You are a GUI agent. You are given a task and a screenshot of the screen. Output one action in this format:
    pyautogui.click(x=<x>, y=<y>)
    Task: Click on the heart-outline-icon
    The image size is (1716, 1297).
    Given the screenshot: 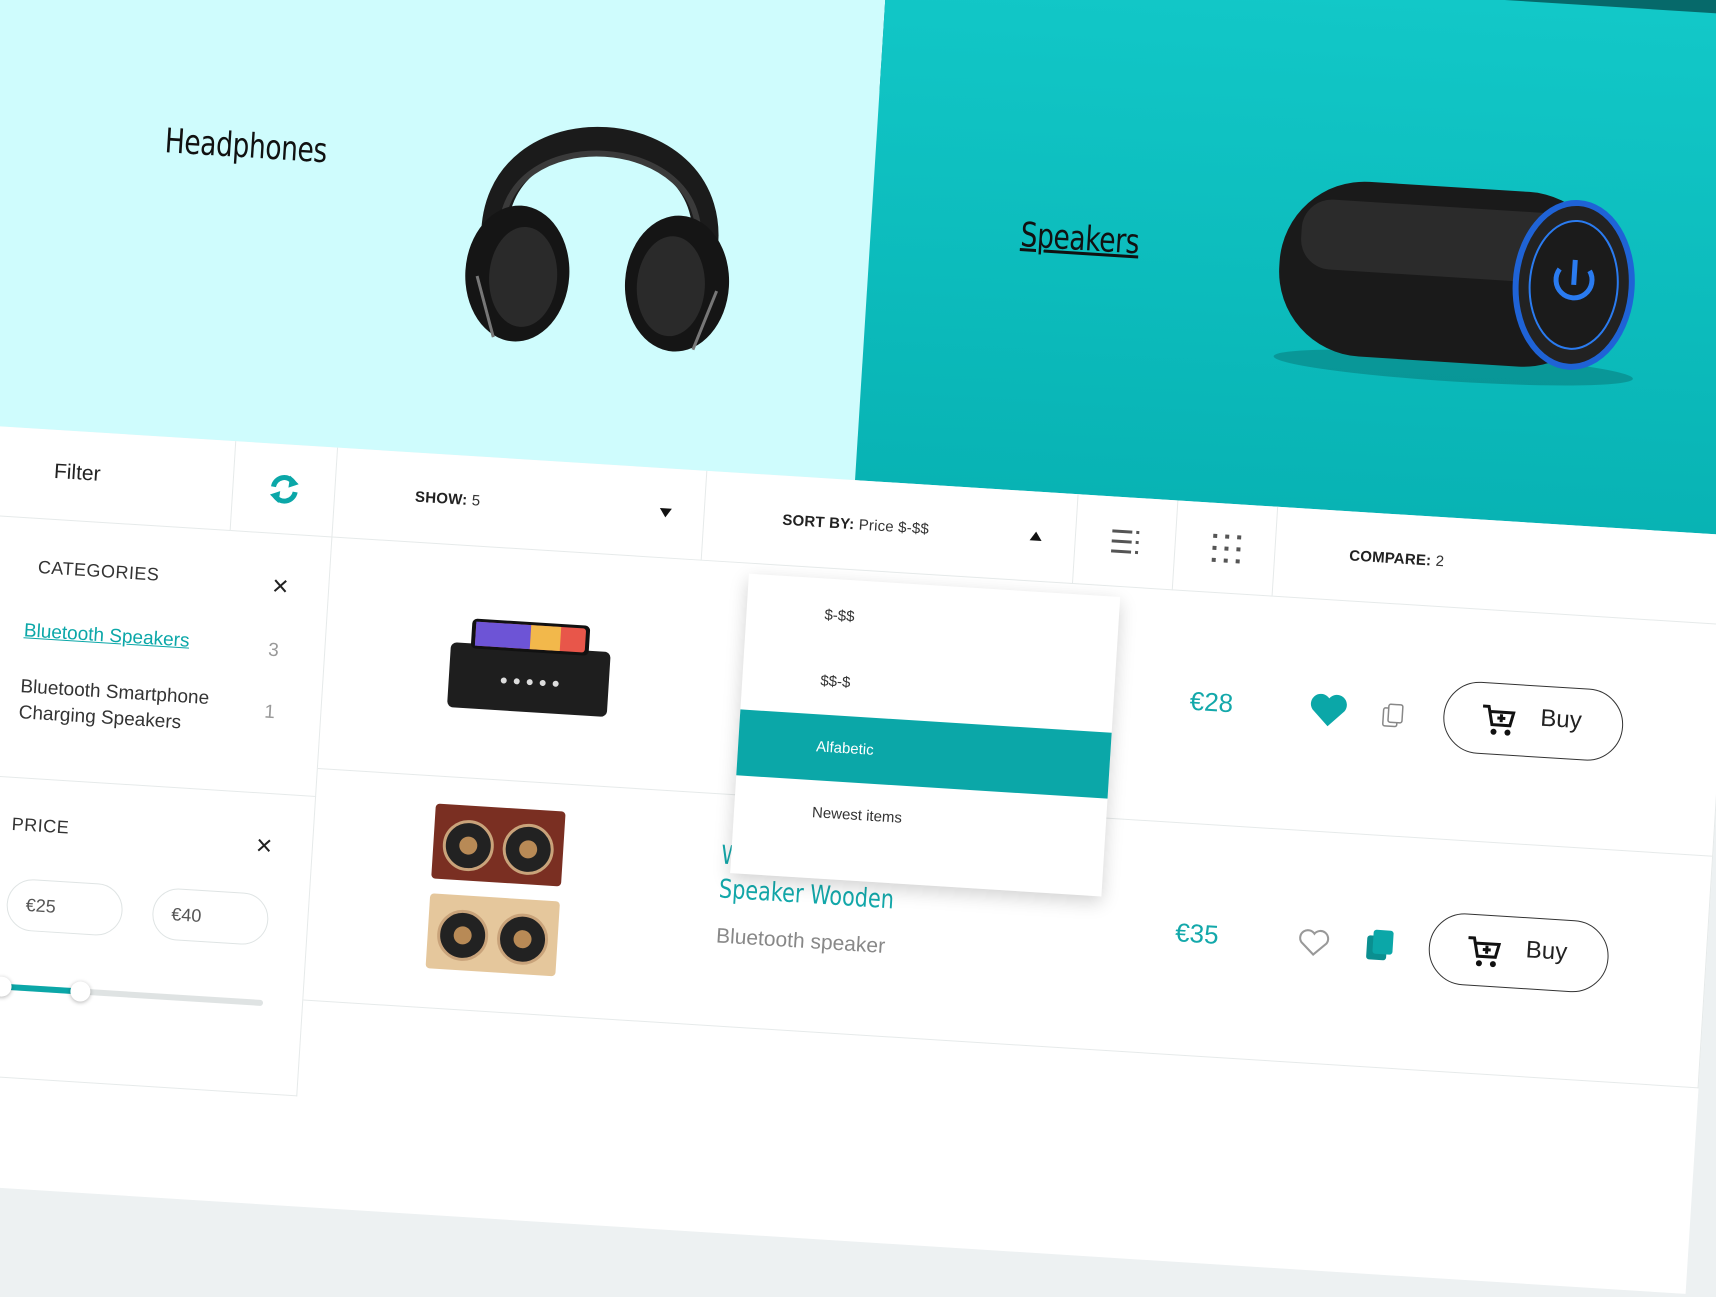 What is the action you would take?
    pyautogui.click(x=1314, y=943)
    